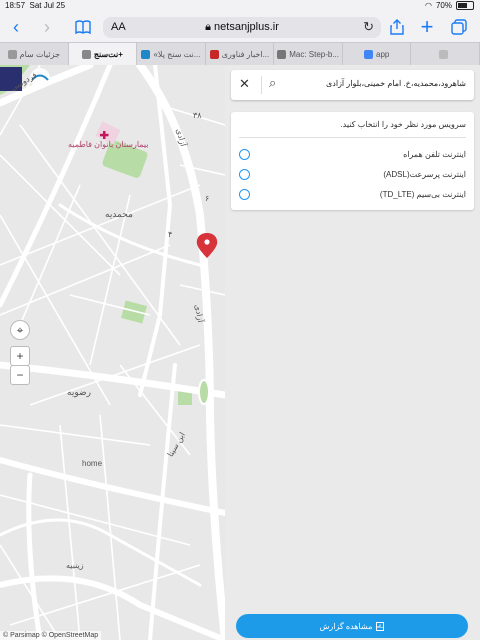  I want to click on status-time: 18:57, so click(15, 5).